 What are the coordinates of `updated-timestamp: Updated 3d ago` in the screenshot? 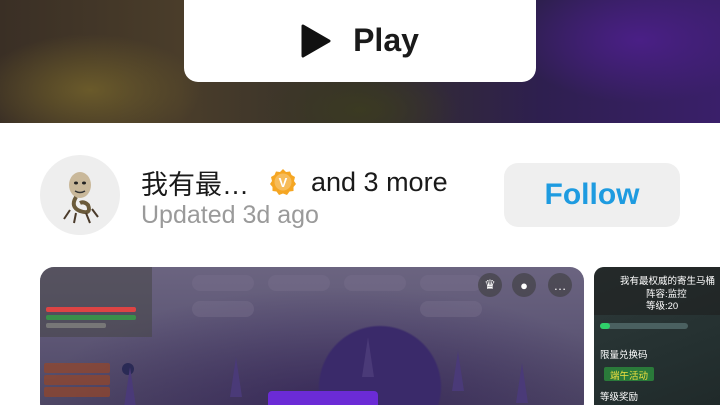 It's located at (230, 215).